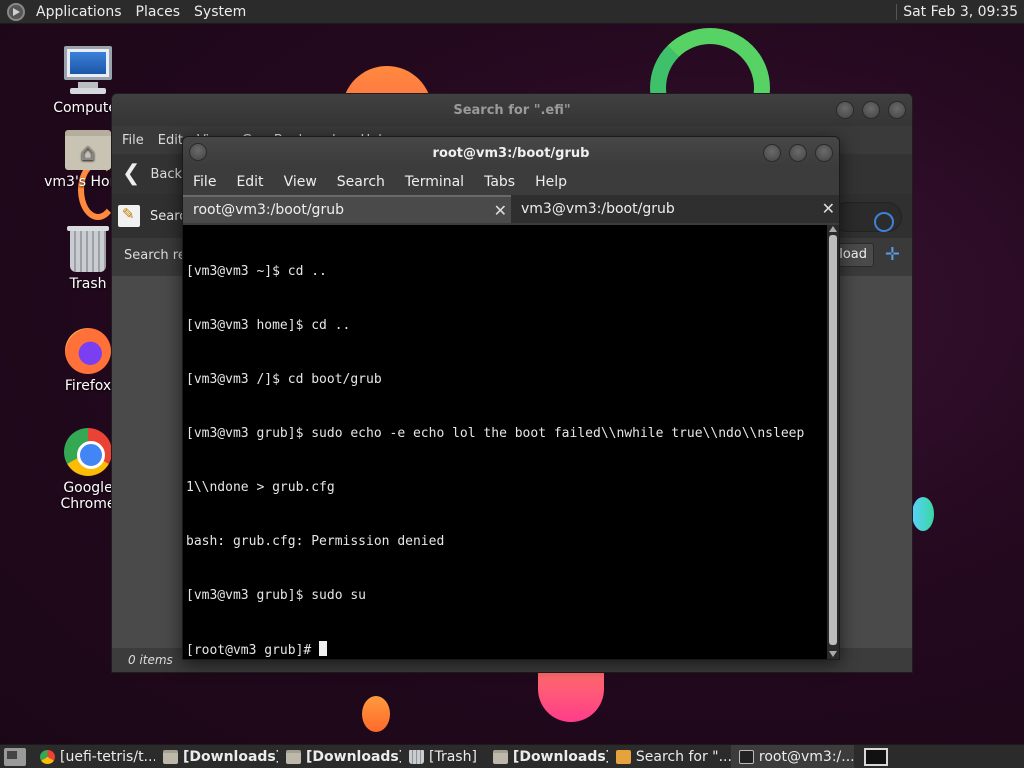  What do you see at coordinates (220, 12) in the screenshot?
I see `system-menu: System` at bounding box center [220, 12].